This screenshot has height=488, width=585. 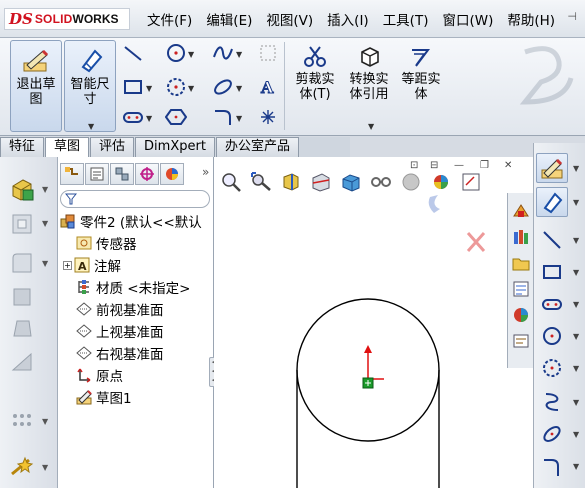 I want to click on fillet-dropdown-icon: ▼, so click(x=239, y=118).